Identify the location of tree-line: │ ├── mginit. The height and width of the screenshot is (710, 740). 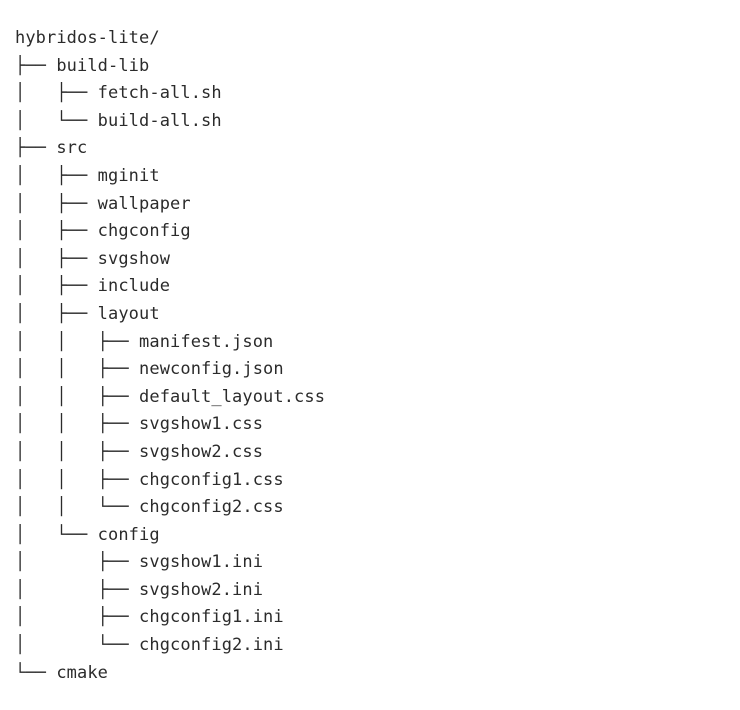
(87, 175).